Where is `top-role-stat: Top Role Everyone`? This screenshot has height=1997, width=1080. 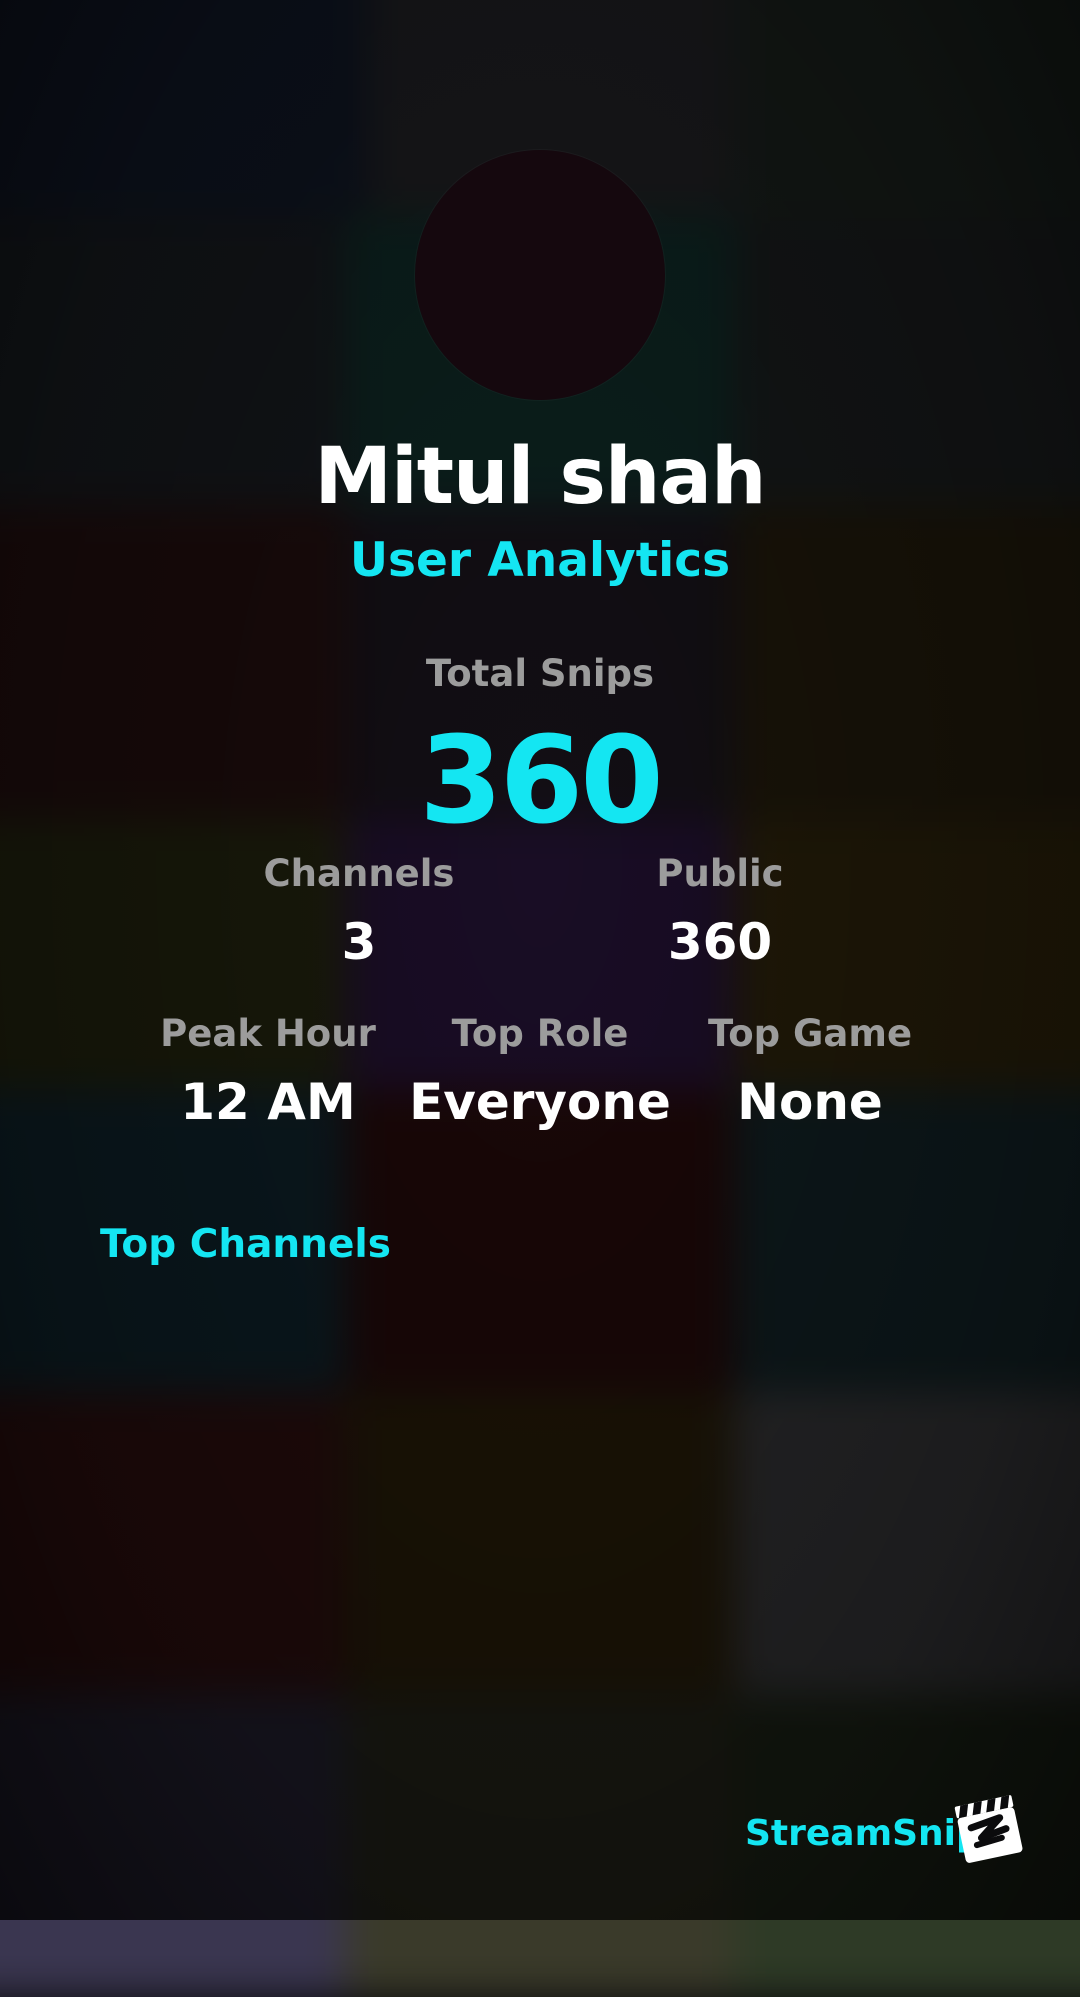
top-role-stat: Top Role Everyone is located at coordinates (540, 1071).